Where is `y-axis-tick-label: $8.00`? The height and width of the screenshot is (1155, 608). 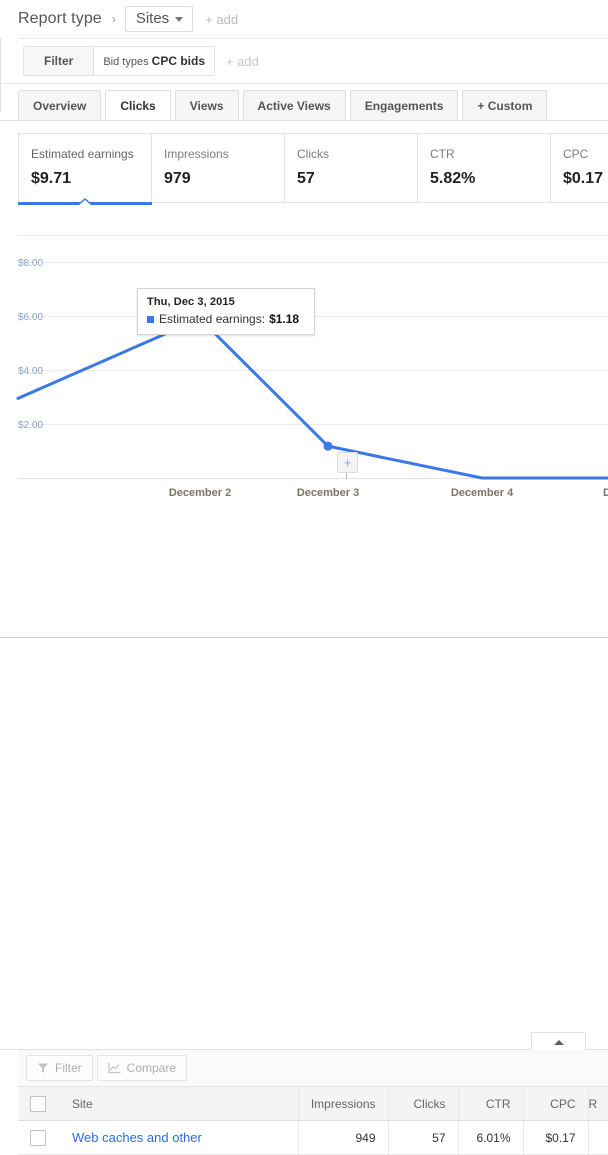 y-axis-tick-label: $8.00 is located at coordinates (30, 263).